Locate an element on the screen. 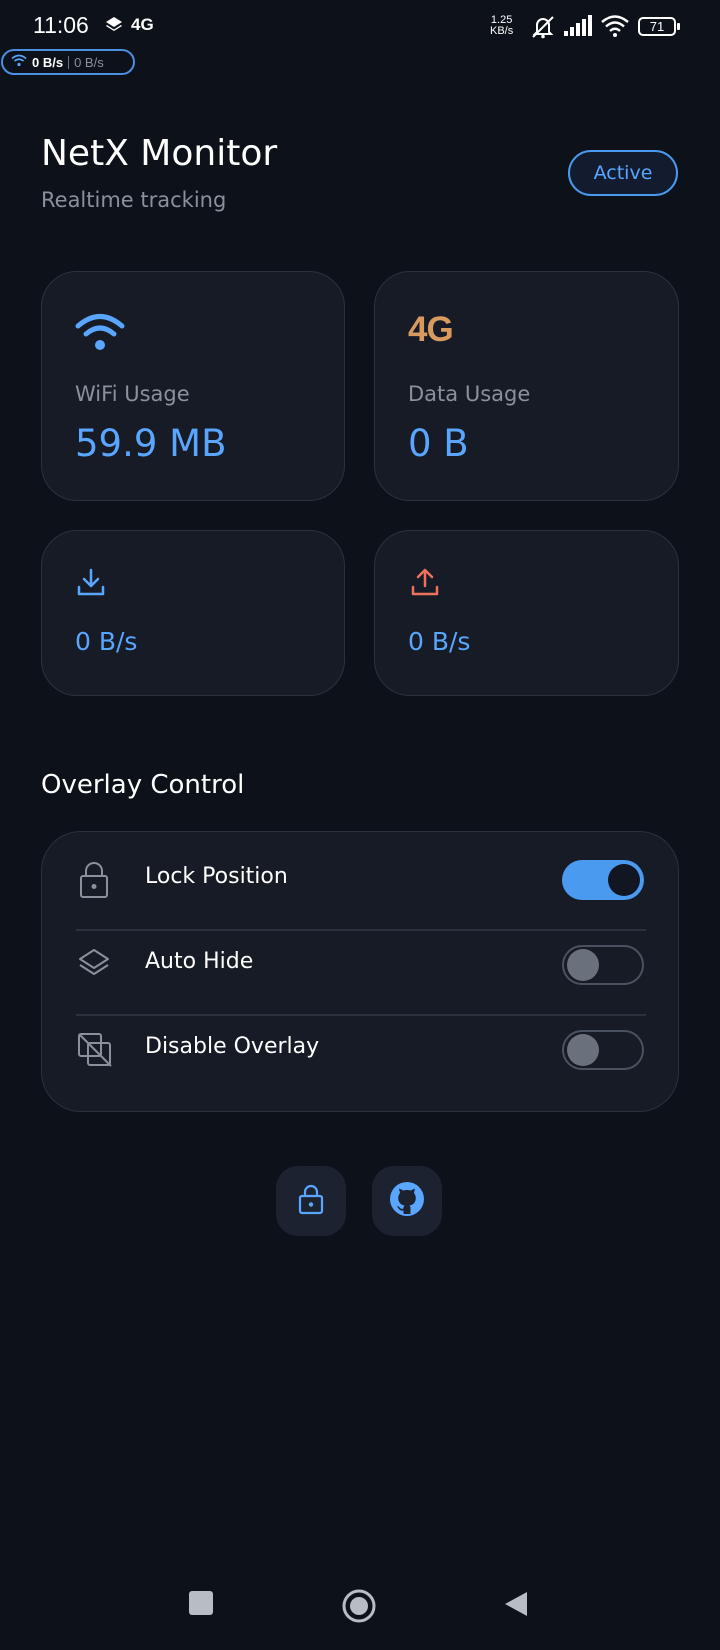 Image resolution: width=720 pixels, height=1650 pixels. download-speed-card: 0 B/s is located at coordinates (193, 613).